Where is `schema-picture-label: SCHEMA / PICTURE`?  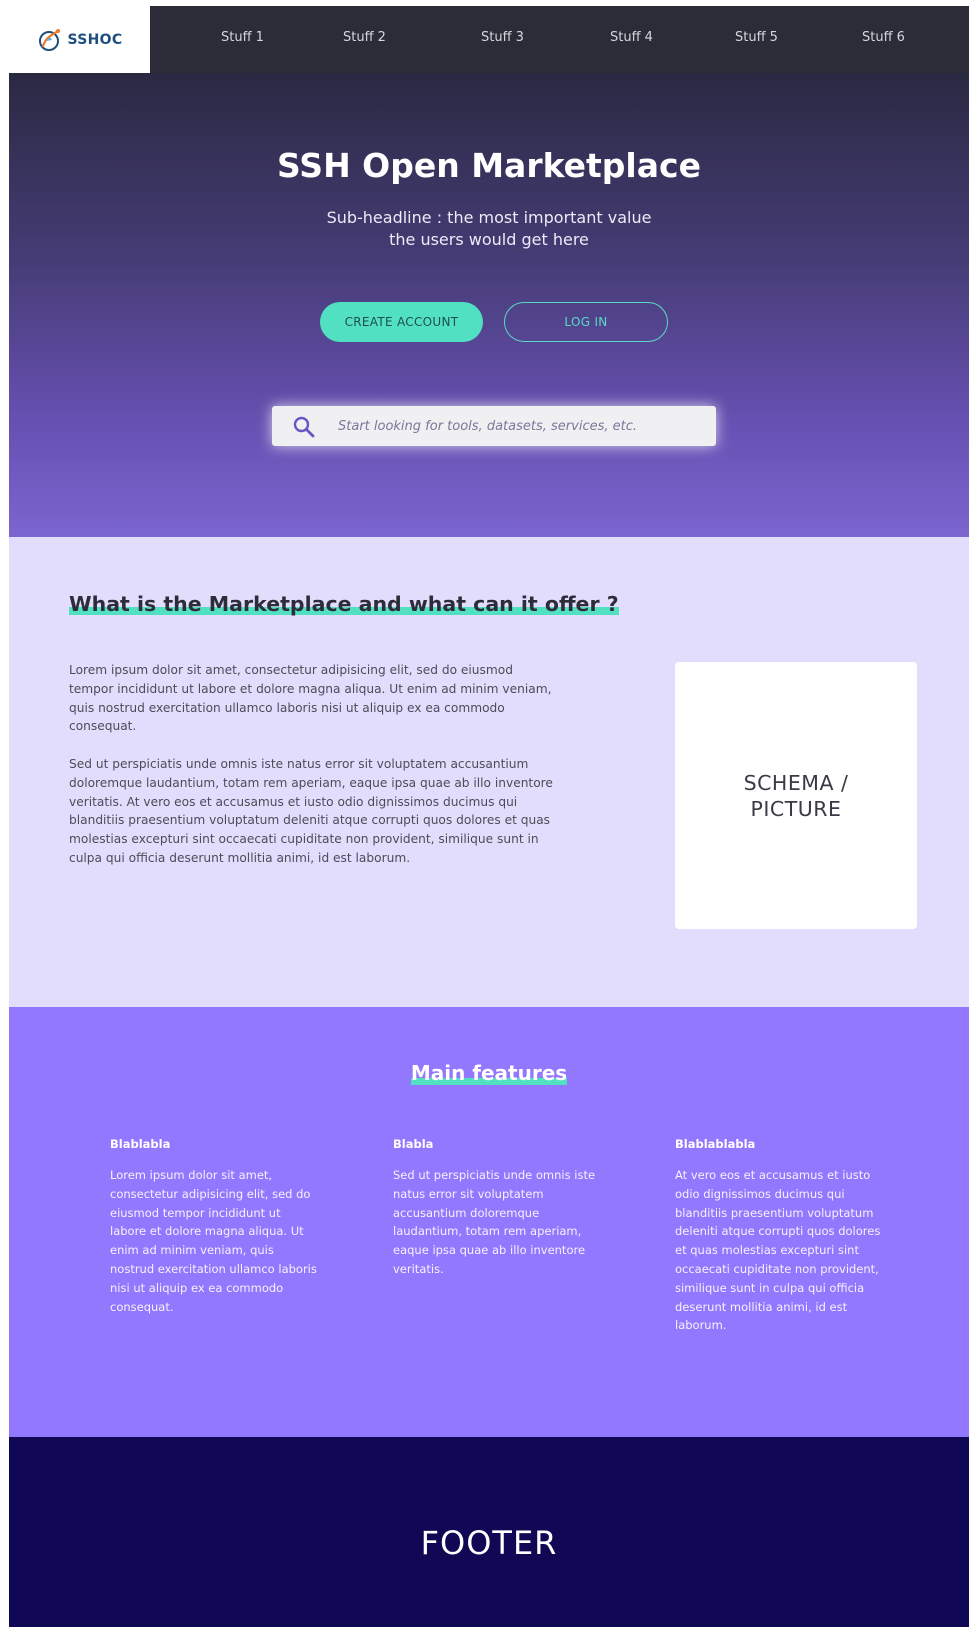
schema-picture-label: SCHEMA / PICTURE is located at coordinates (796, 795).